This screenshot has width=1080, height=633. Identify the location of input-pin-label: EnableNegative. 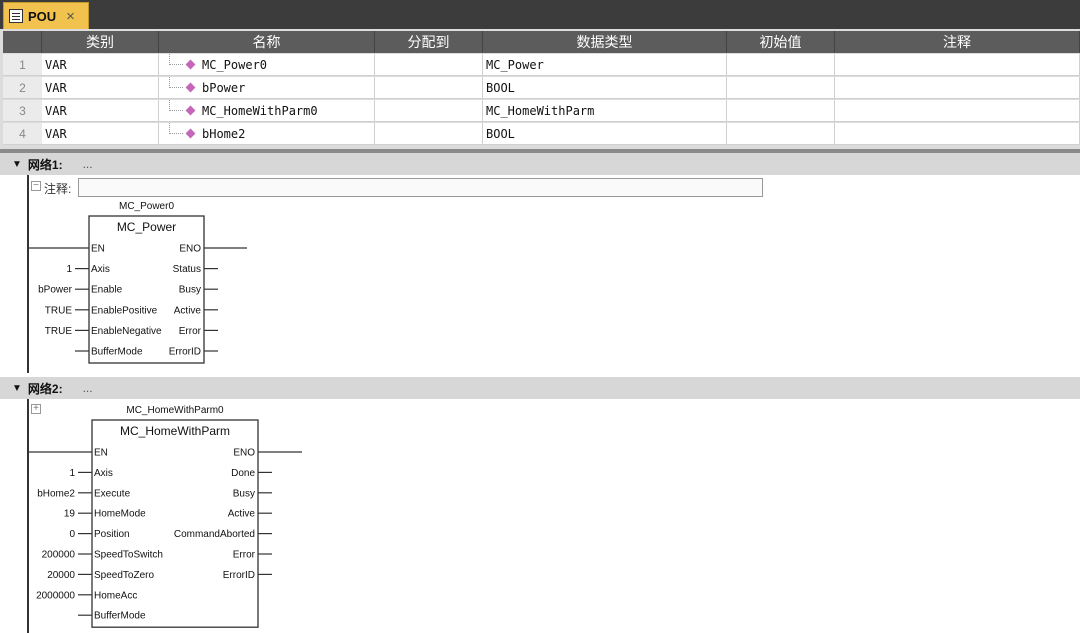
(126, 331).